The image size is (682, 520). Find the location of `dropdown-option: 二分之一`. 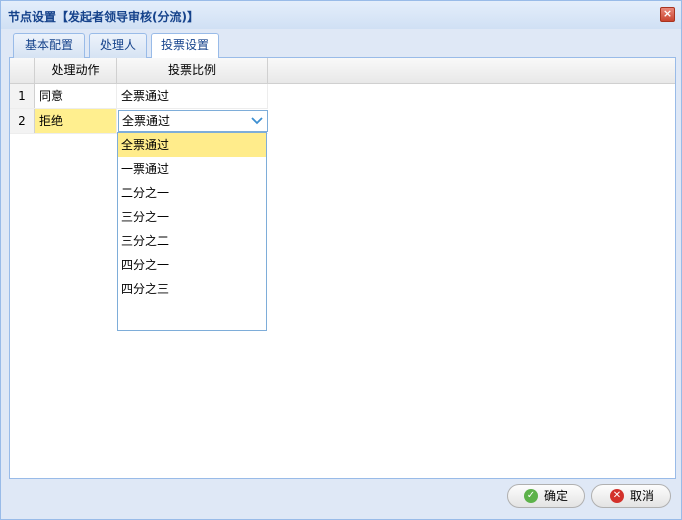

dropdown-option: 二分之一 is located at coordinates (192, 193).